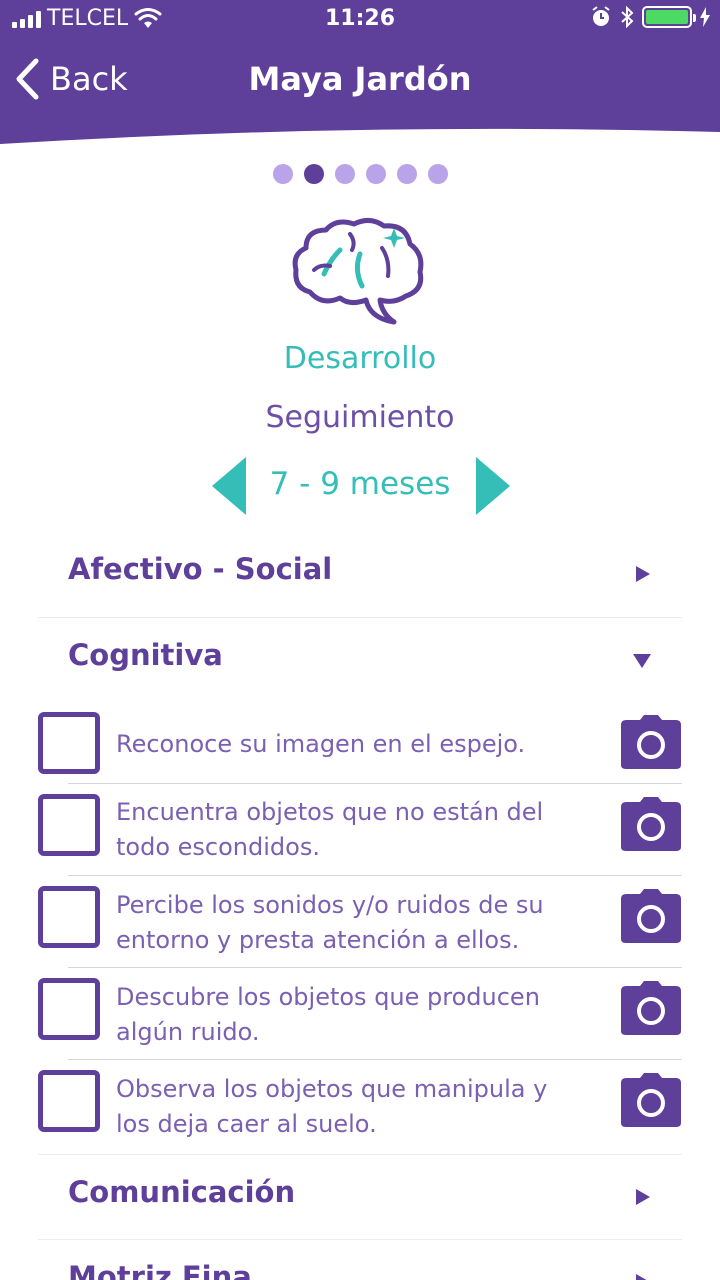 The image size is (720, 1280). Describe the element at coordinates (182, 1192) in the screenshot. I see `section-title: Comunicación` at that location.